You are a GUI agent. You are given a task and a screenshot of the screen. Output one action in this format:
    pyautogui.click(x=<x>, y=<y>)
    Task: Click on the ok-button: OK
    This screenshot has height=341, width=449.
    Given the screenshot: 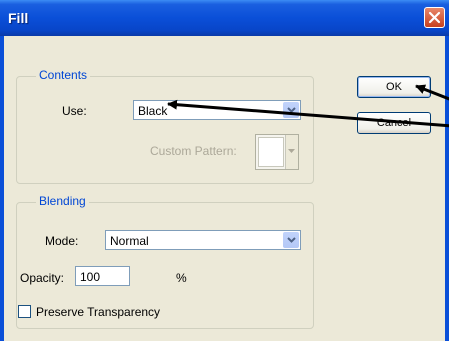 What is the action you would take?
    pyautogui.click(x=394, y=87)
    